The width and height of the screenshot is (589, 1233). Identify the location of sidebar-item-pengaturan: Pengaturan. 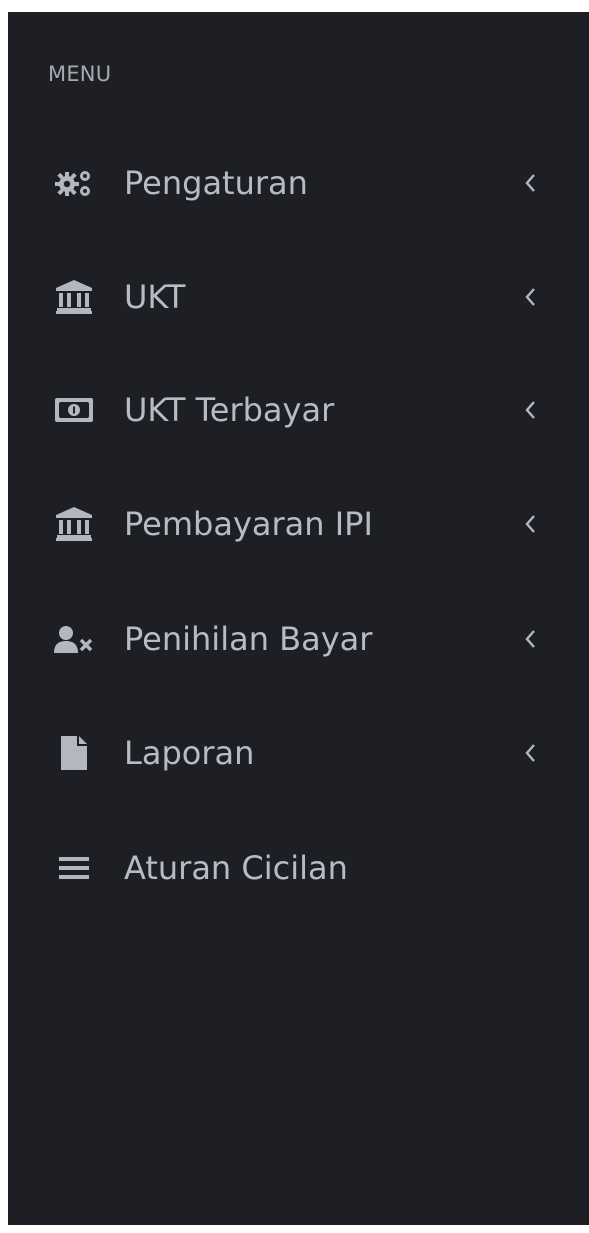
(298, 183).